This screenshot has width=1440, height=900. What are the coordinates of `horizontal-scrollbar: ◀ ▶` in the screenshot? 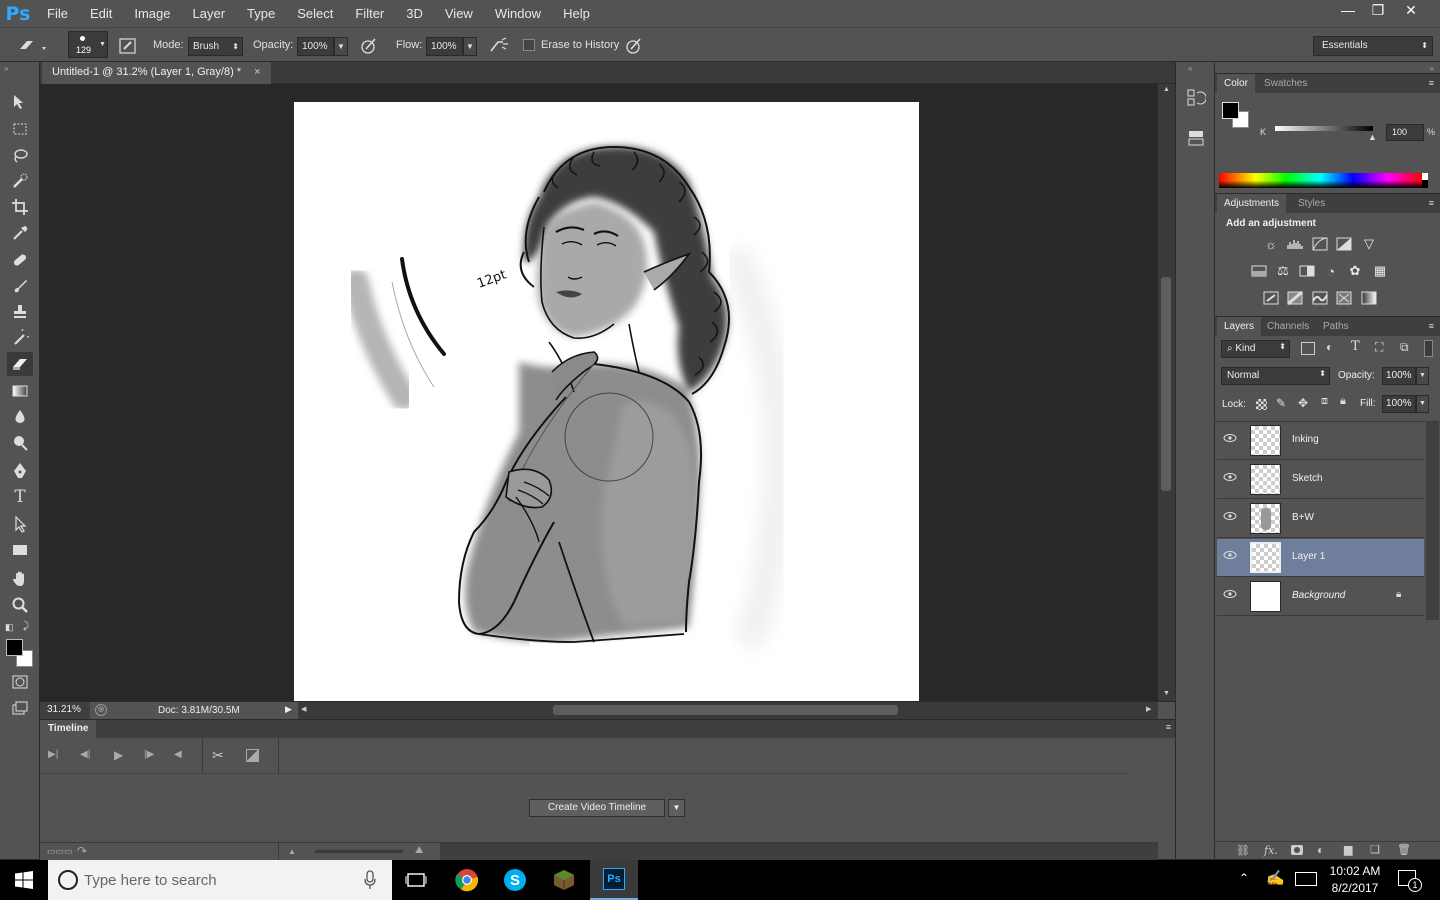 It's located at (728, 710).